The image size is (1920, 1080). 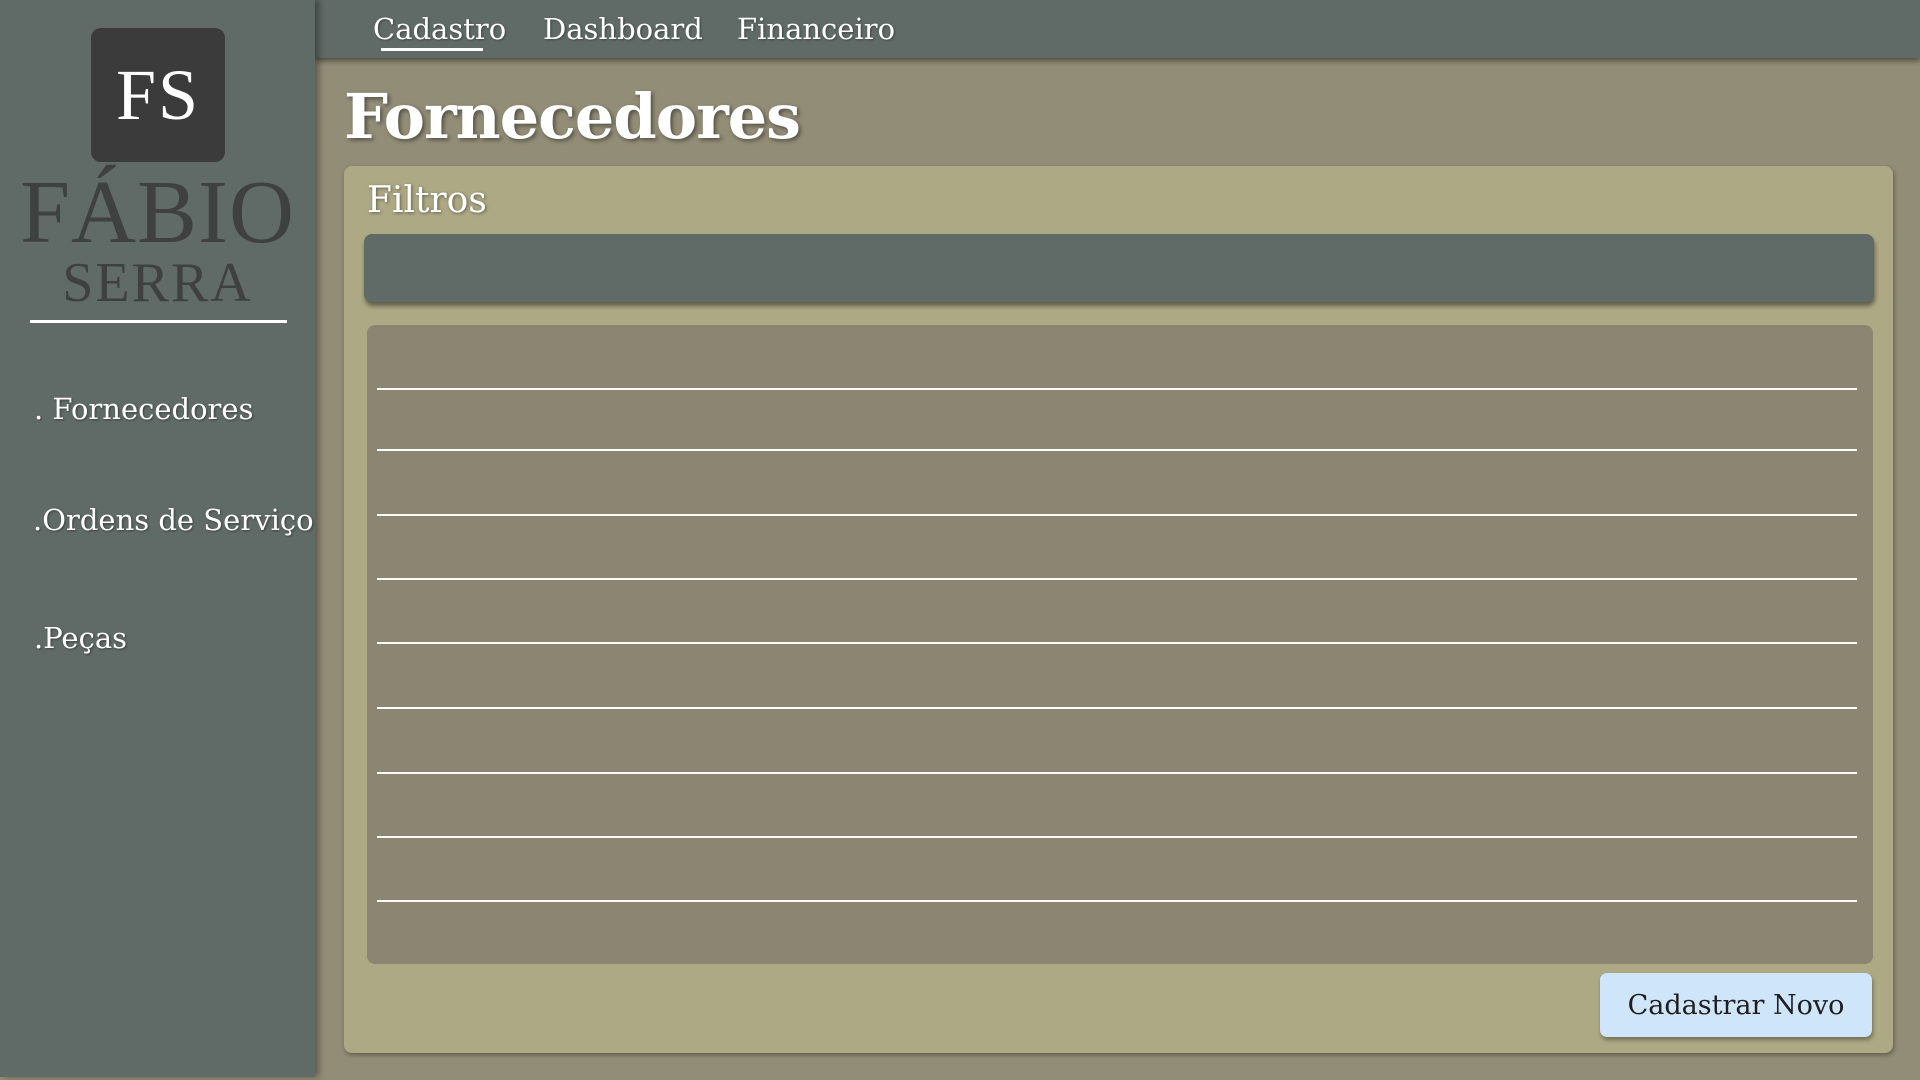 What do you see at coordinates (1119, 268) in the screenshot?
I see `filters-bar` at bounding box center [1119, 268].